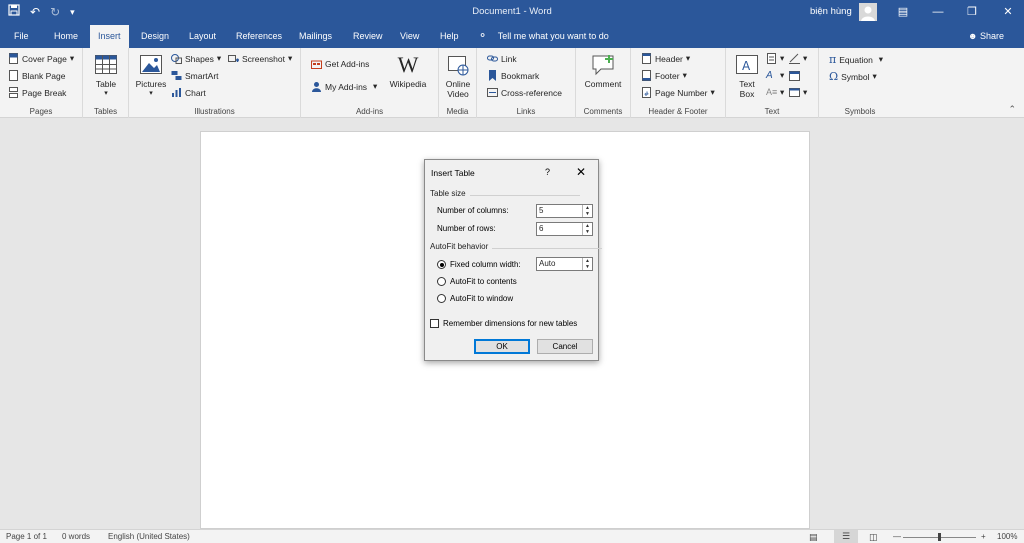 This screenshot has width=1024, height=543. Describe the element at coordinates (775, 75) in the screenshot. I see `wordart-button: A ▾` at that location.